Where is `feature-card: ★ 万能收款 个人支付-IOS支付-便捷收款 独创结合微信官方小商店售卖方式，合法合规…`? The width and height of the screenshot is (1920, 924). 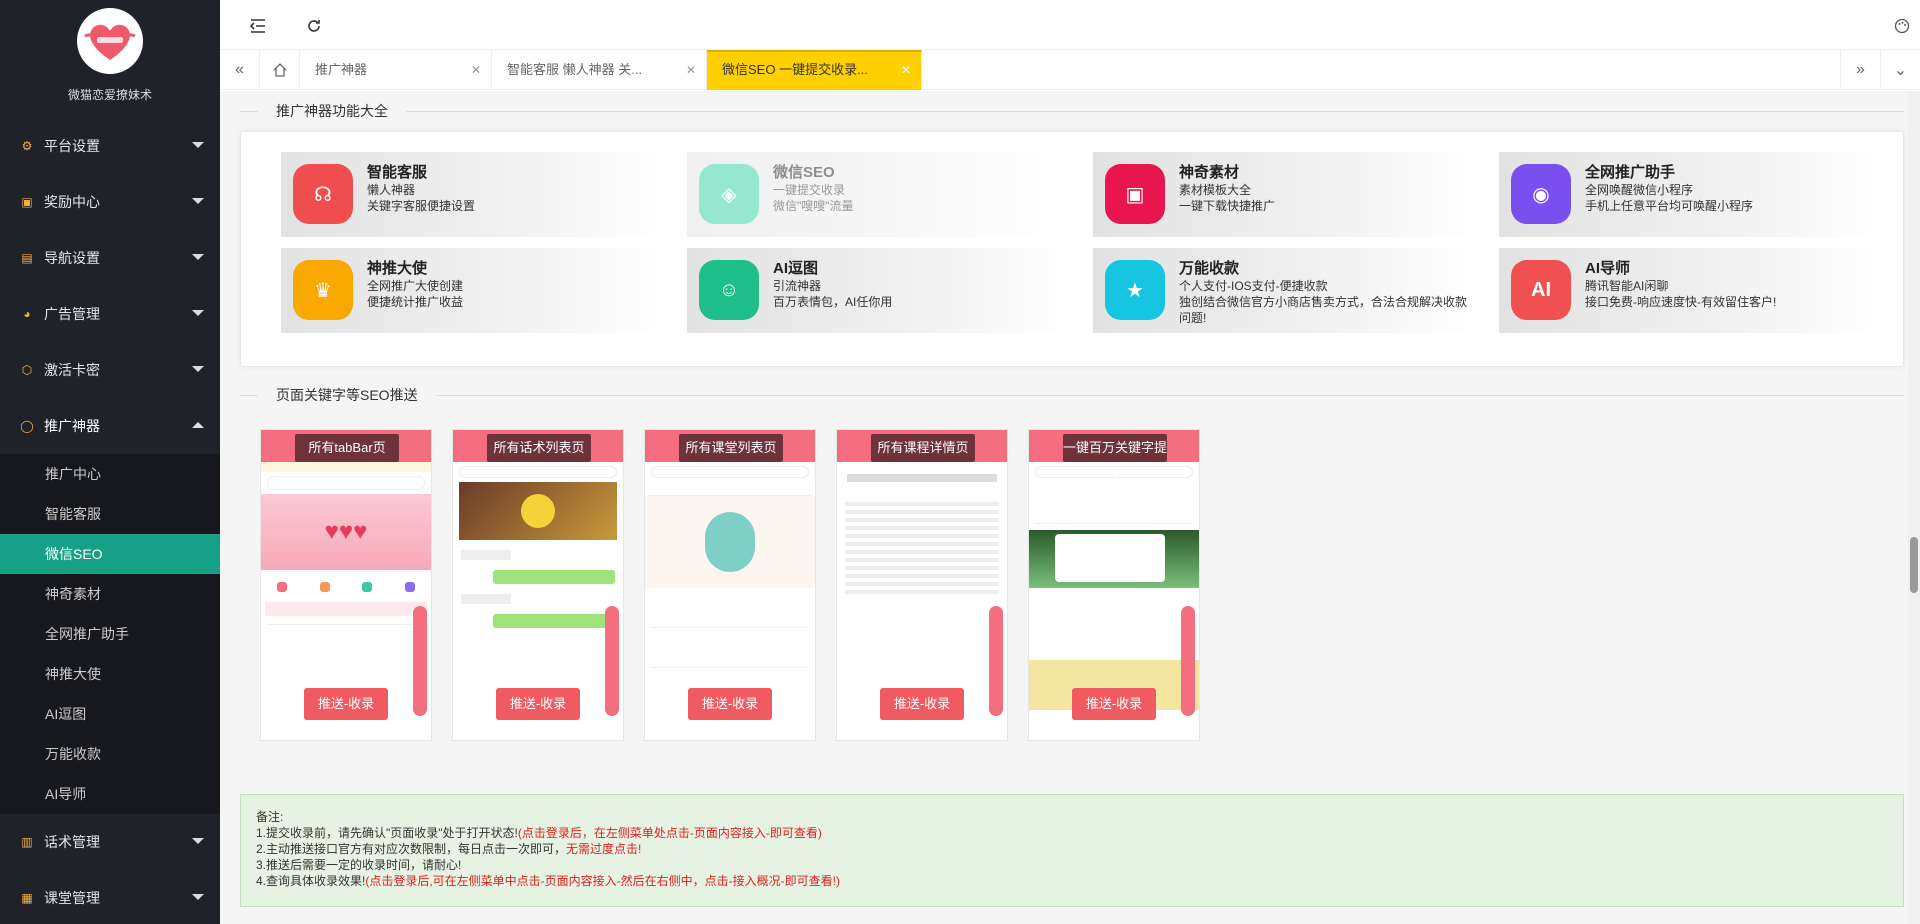
feature-card: ★ 万能收款 个人支付-IOS支付-便捷收款 独创结合微信官方小商店售卖方式，合法合规… is located at coordinates (1286, 290).